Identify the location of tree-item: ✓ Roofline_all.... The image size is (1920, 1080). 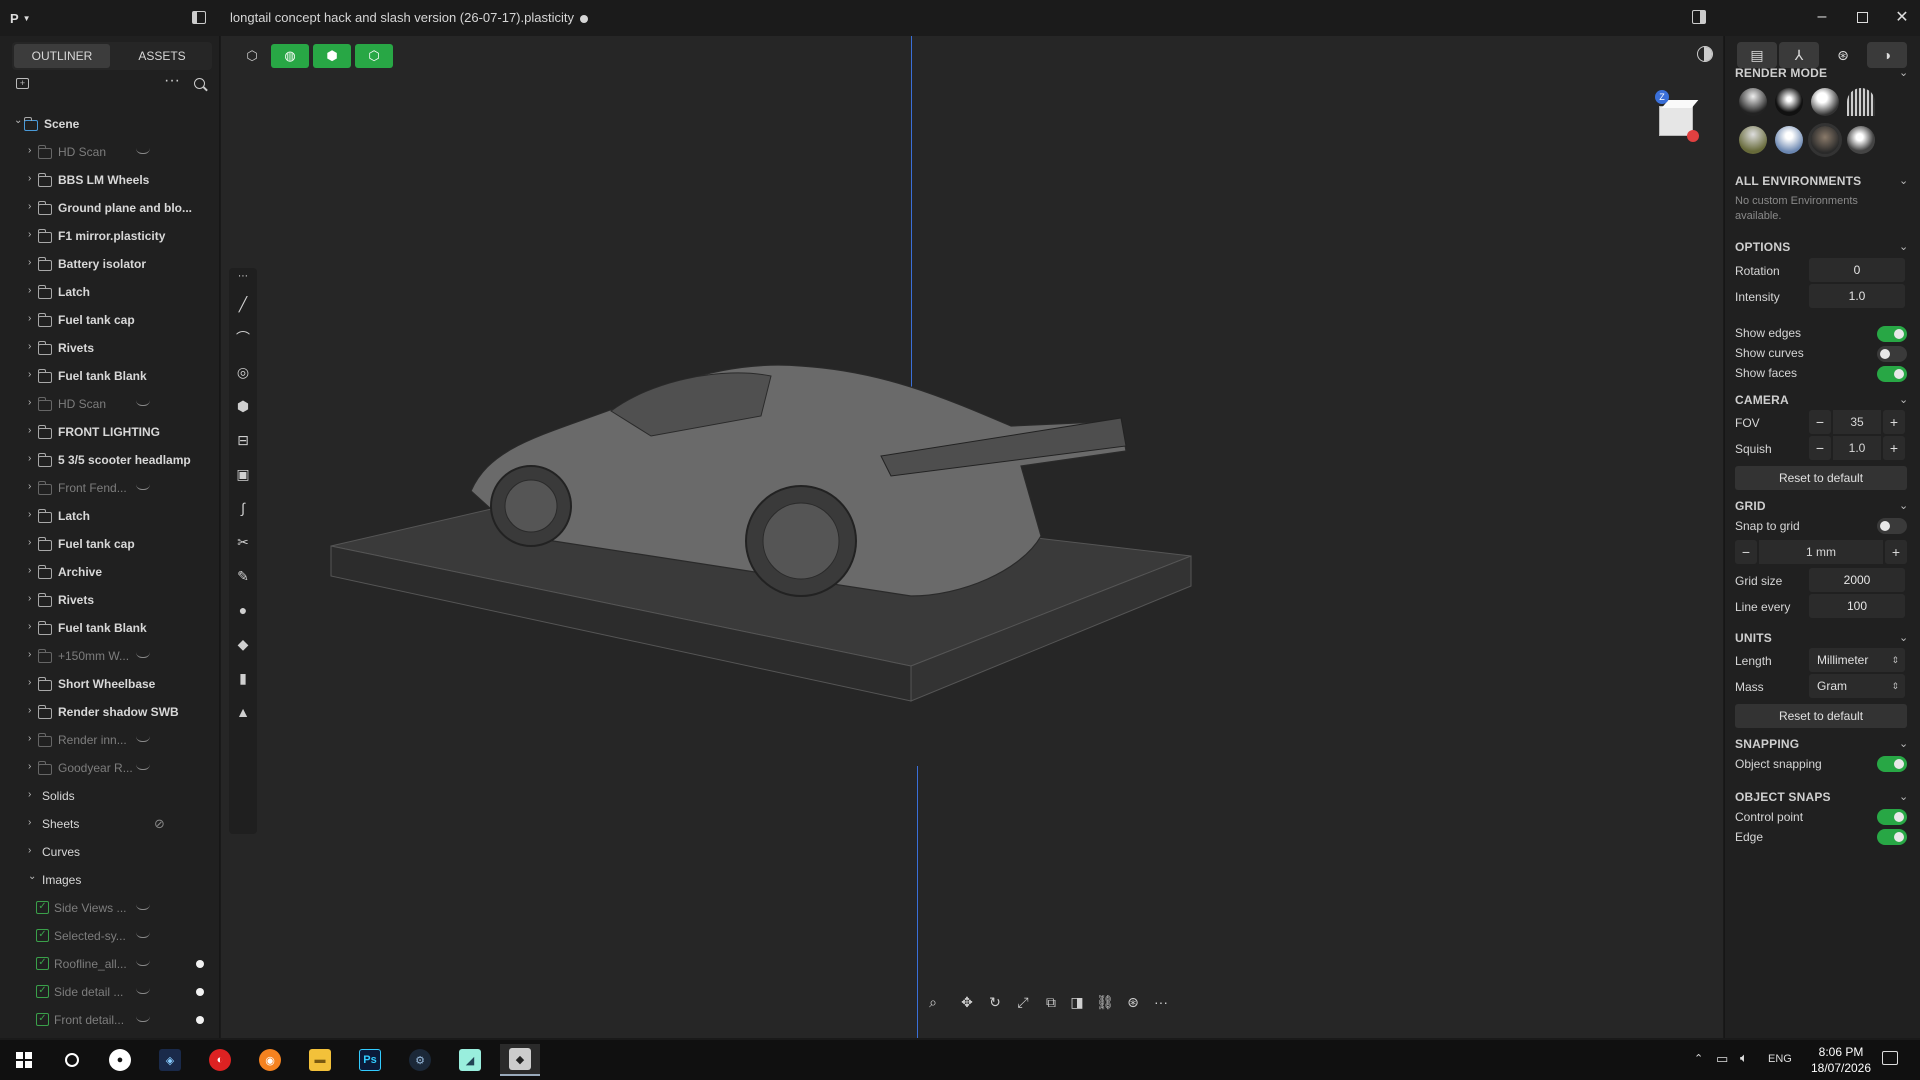
(110, 964).